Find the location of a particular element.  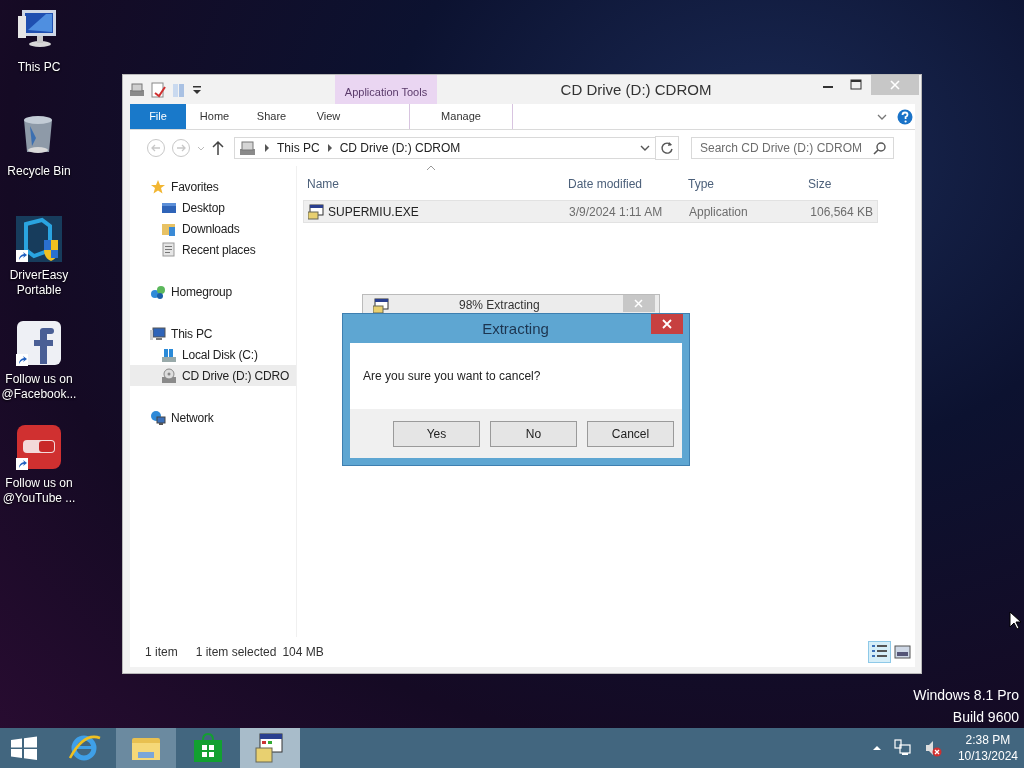

disk-drive-icon is located at coordinates (169, 354).